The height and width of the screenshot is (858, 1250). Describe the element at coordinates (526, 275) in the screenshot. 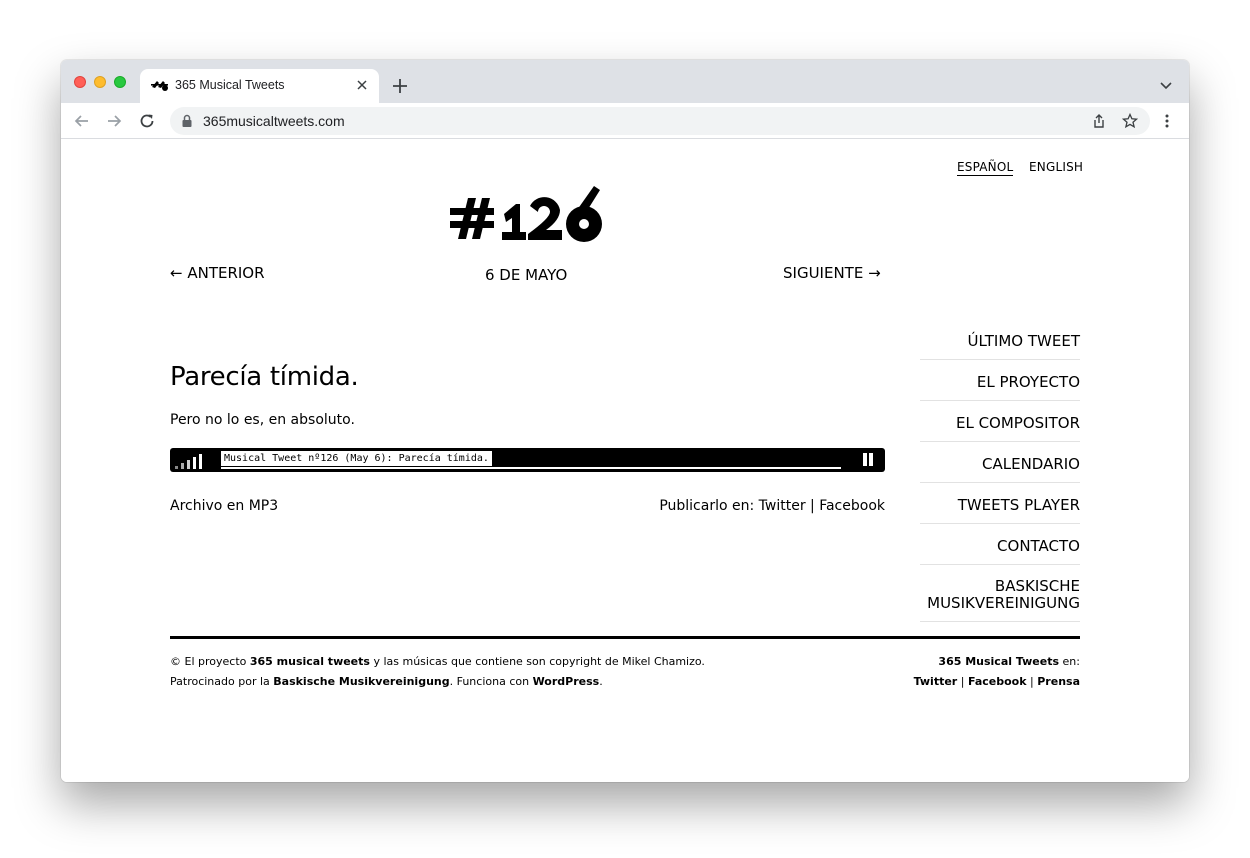

I see `tweet-date: 6 DE MAYO` at that location.